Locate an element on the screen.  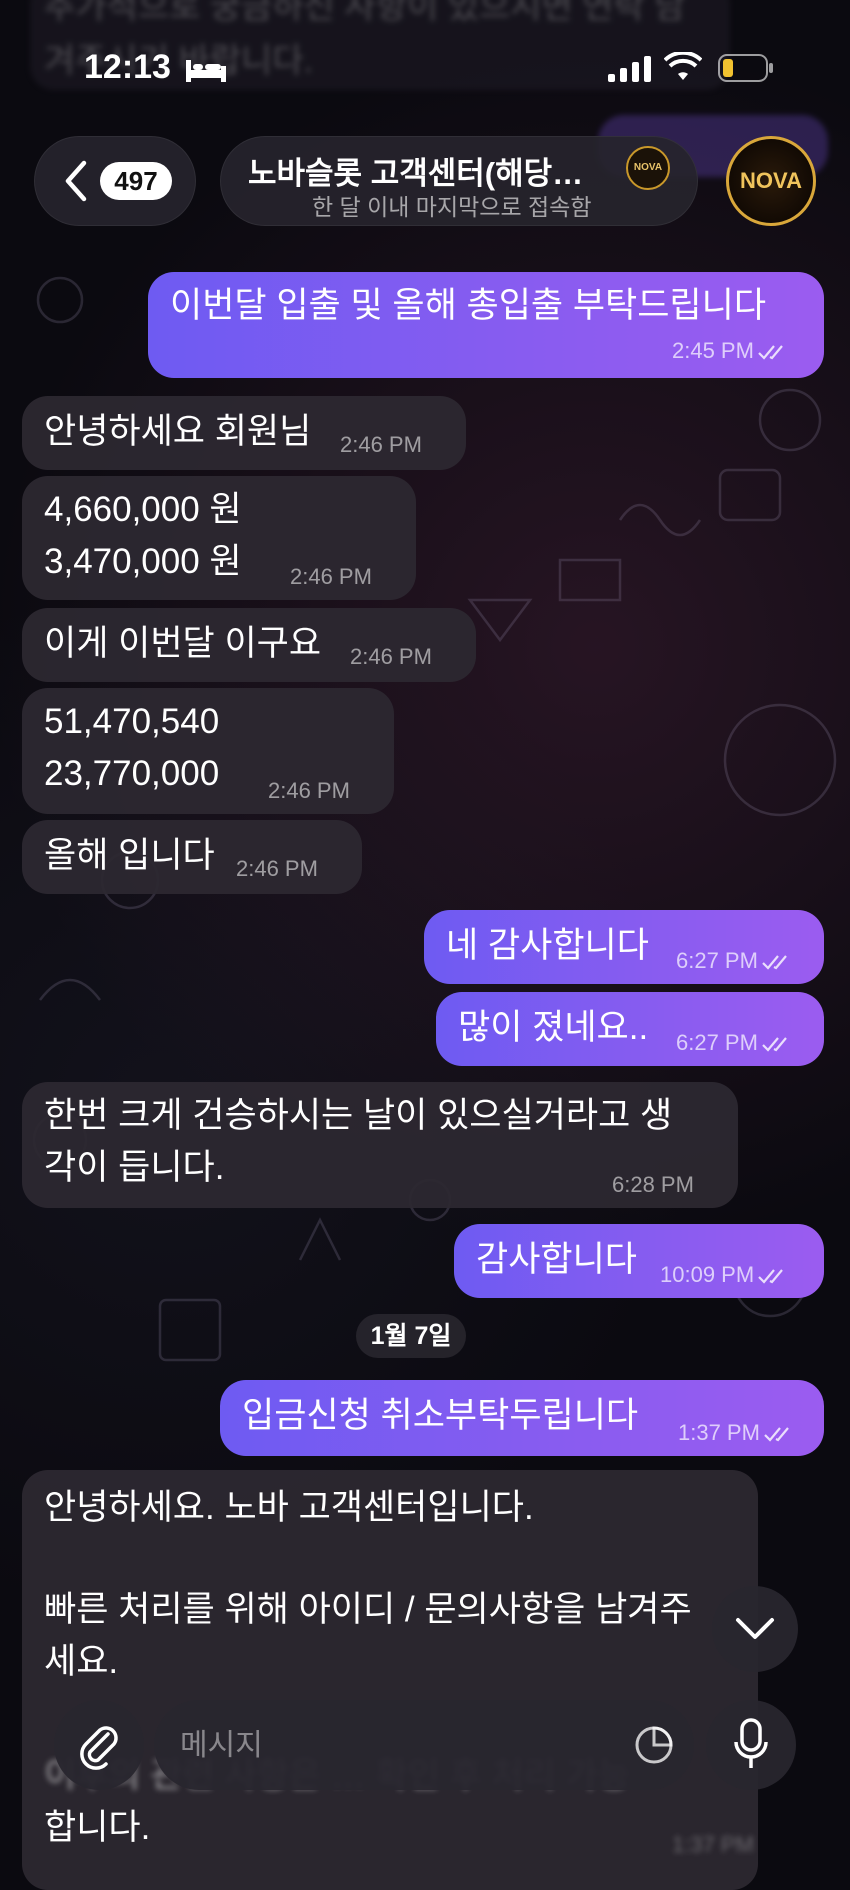
attach-button is located at coordinates (99, 1745).